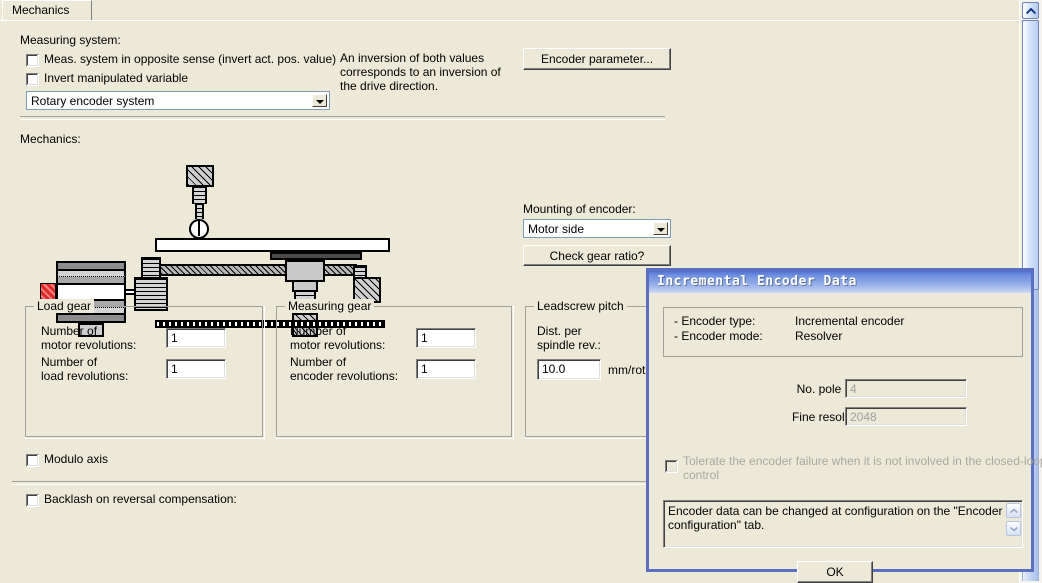 This screenshot has height=583, width=1042. Describe the element at coordinates (569, 369) in the screenshot. I see `leadscrew-pitch-input: 10.0` at that location.